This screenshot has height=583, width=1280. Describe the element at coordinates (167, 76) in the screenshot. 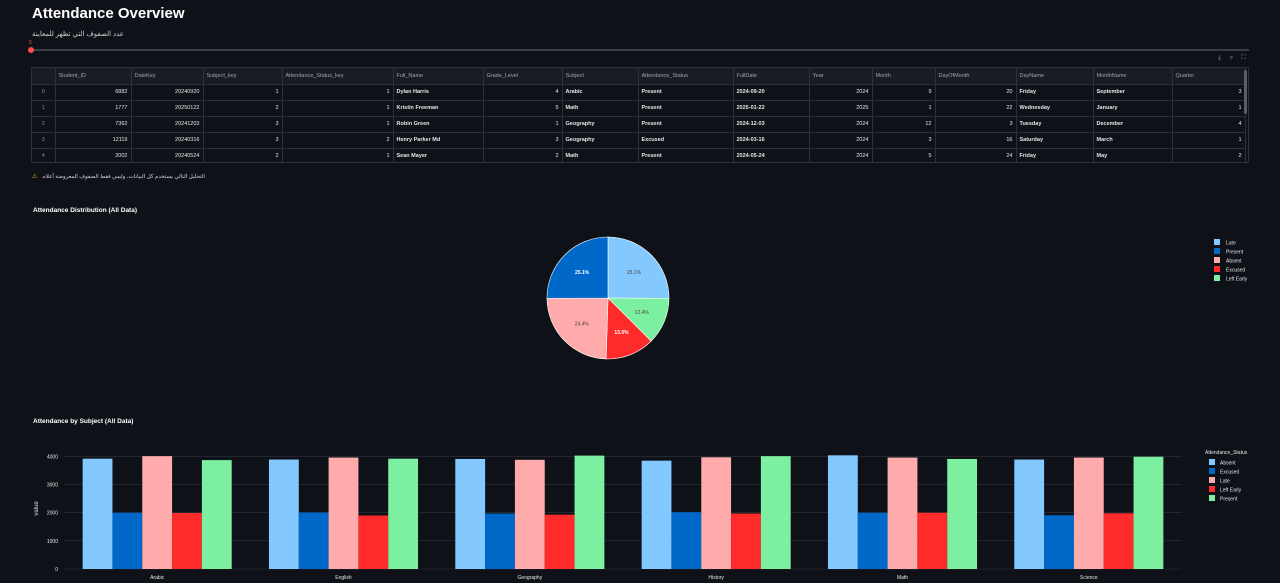

I see `column-header: DateKey` at that location.